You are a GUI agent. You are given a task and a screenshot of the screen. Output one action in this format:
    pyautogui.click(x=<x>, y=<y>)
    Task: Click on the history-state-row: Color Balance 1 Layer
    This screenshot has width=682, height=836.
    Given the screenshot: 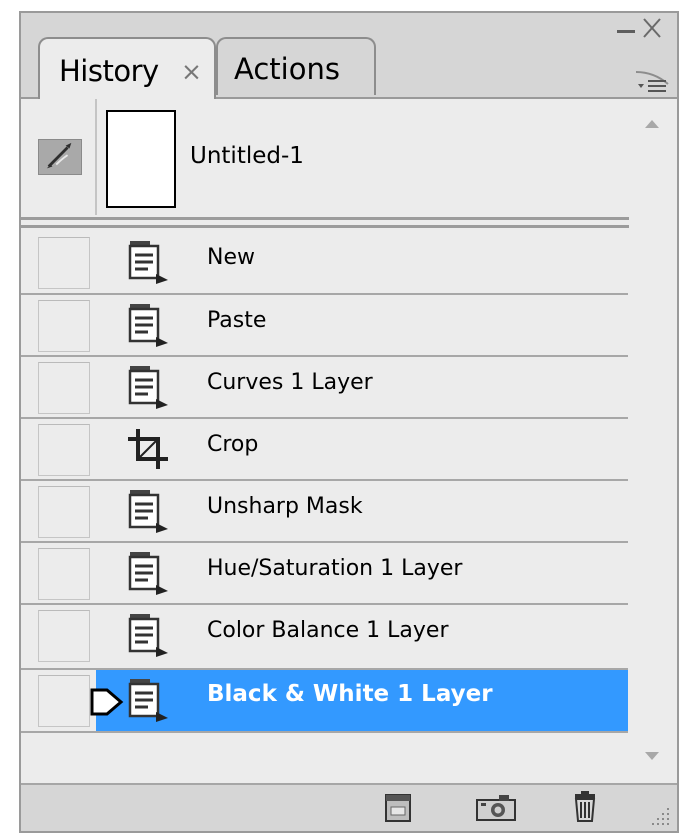 What is the action you would take?
    pyautogui.click(x=324, y=635)
    